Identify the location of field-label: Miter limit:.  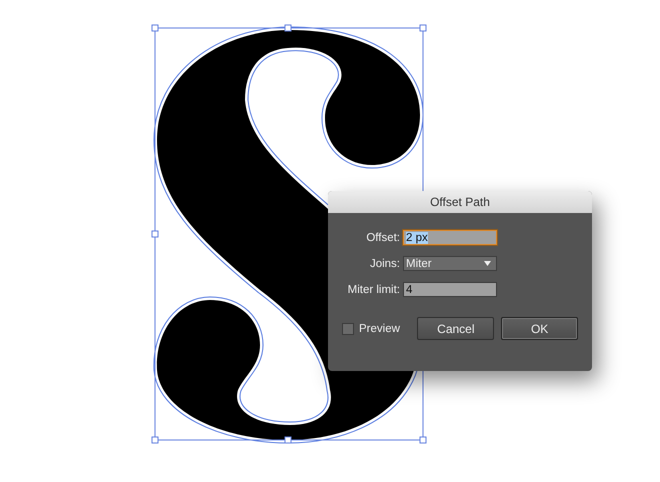
(374, 290).